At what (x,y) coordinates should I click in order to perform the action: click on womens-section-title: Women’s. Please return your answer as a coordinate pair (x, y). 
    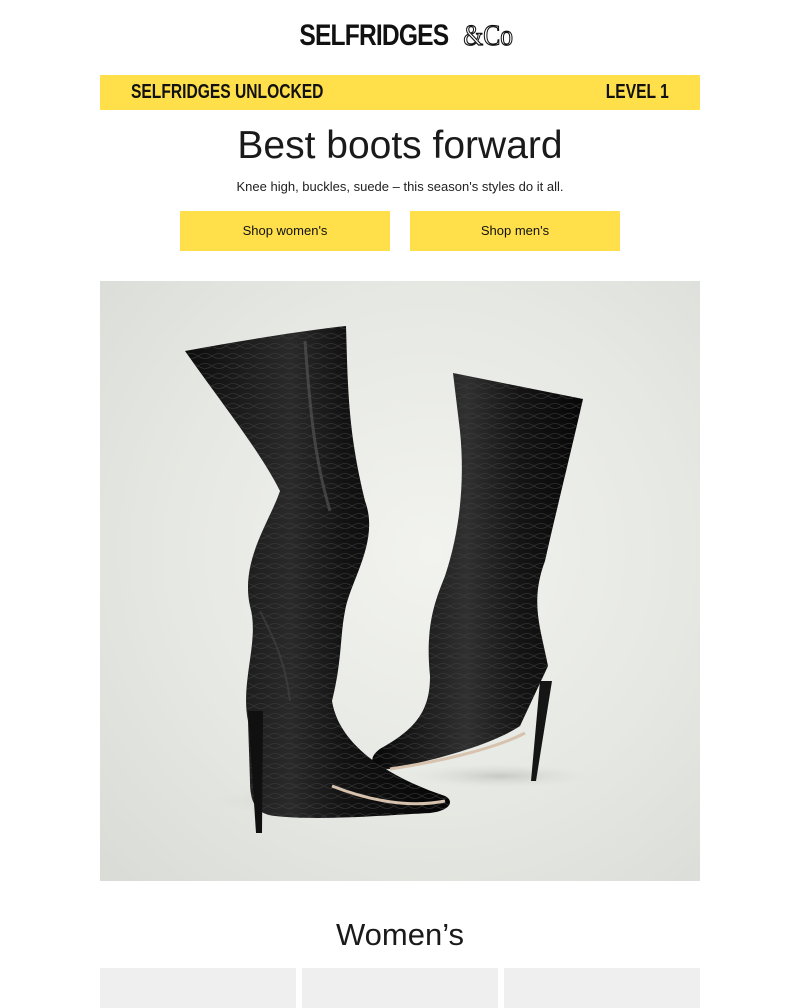
    Looking at the image, I should click on (400, 934).